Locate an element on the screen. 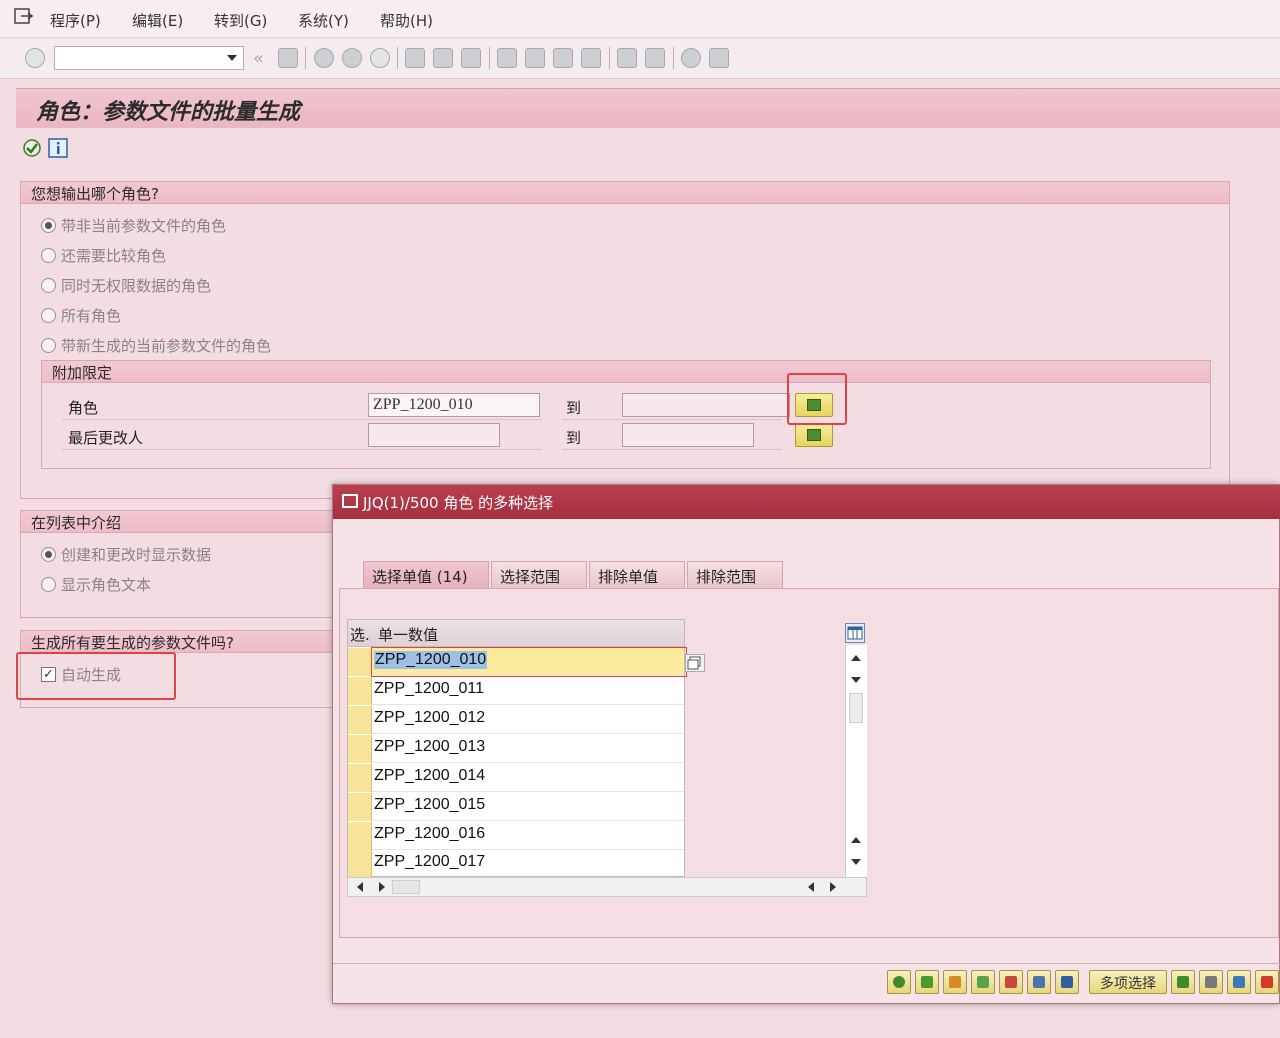 This screenshot has height=1038, width=1280. layout-menu-icon is located at coordinates (719, 58).